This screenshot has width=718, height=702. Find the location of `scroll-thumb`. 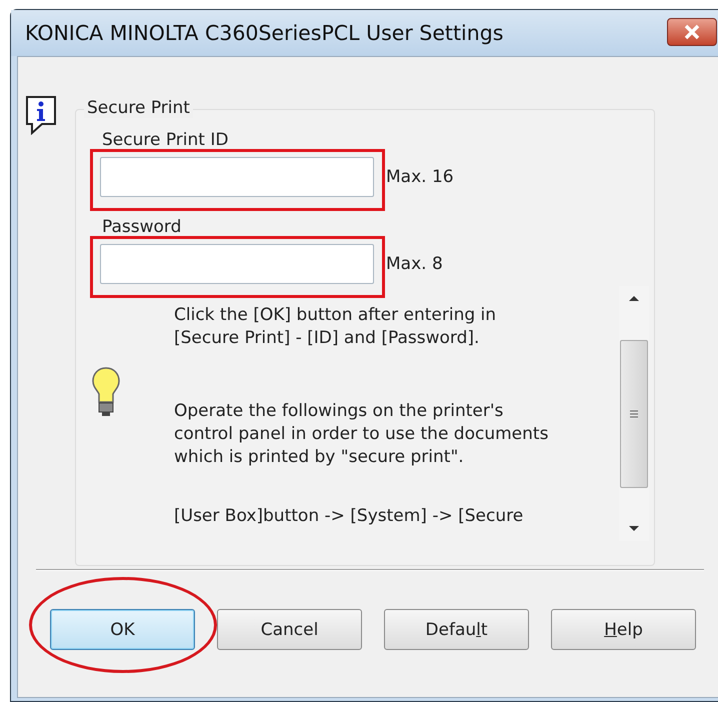

scroll-thumb is located at coordinates (634, 414).